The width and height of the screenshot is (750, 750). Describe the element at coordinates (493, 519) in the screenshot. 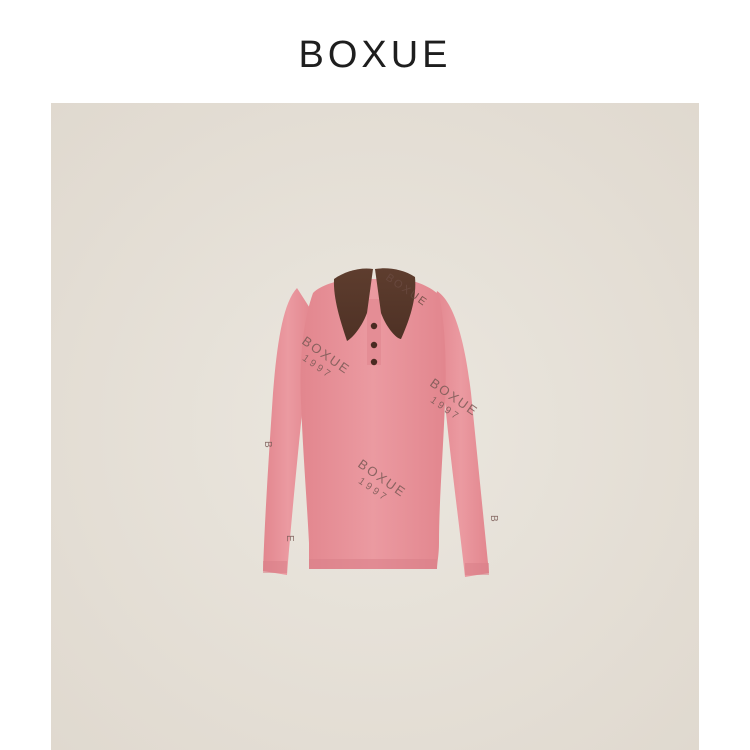

I see `print-sleeve-right: B` at that location.